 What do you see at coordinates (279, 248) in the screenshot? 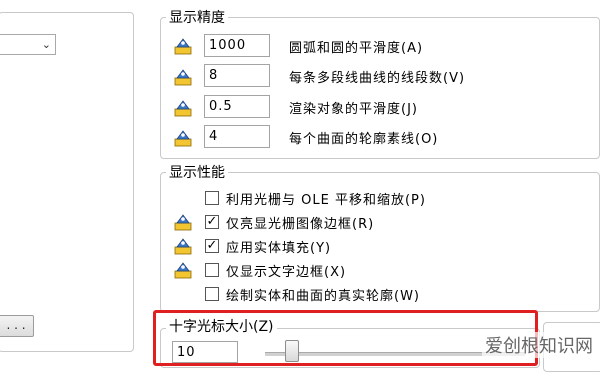
I see `solid-fill-label: 应用实体填充(Y)` at bounding box center [279, 248].